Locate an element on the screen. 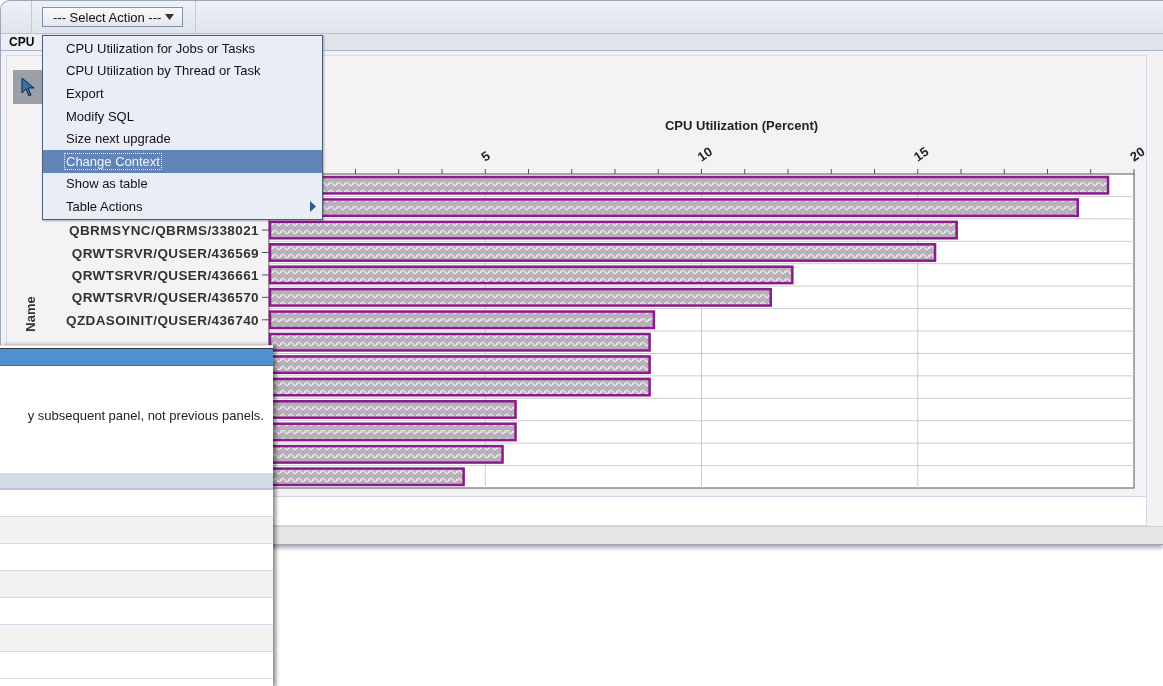  pointer-icon is located at coordinates (28, 87).